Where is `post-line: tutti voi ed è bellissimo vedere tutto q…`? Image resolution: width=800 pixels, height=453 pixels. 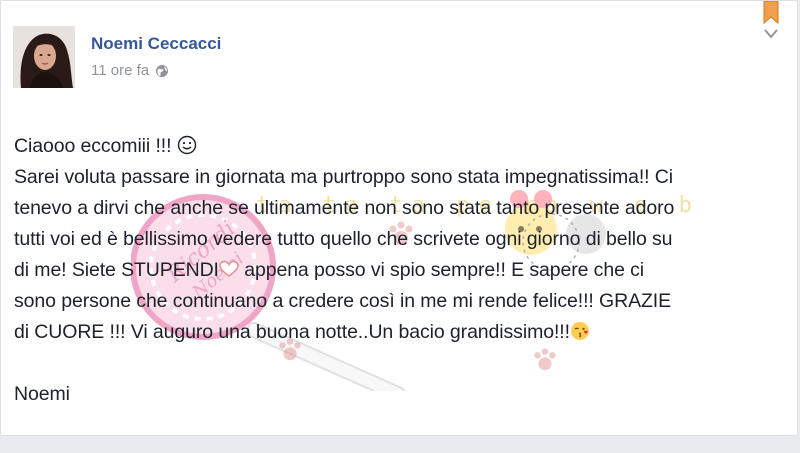 post-line: tutti voi ed è bellissimo vedere tutto q… is located at coordinates (343, 239).